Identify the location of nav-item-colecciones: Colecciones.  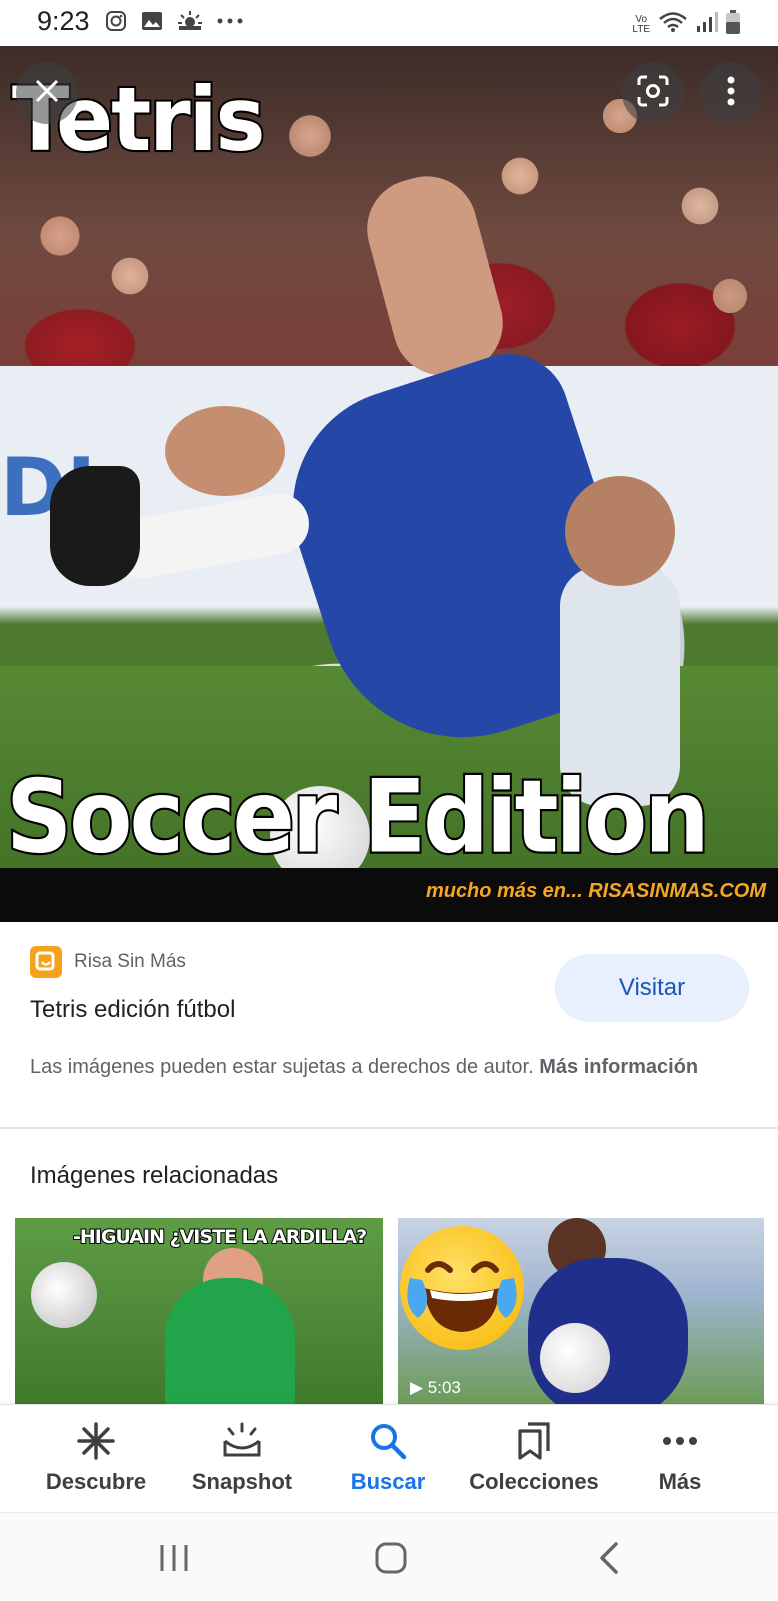
(534, 1456).